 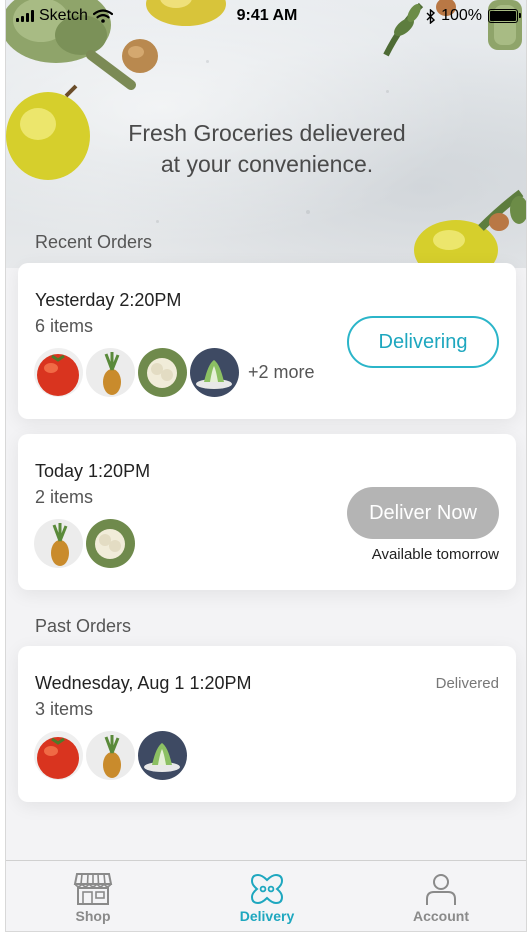 I want to click on availability-note: Available tomorrow, so click(x=435, y=554).